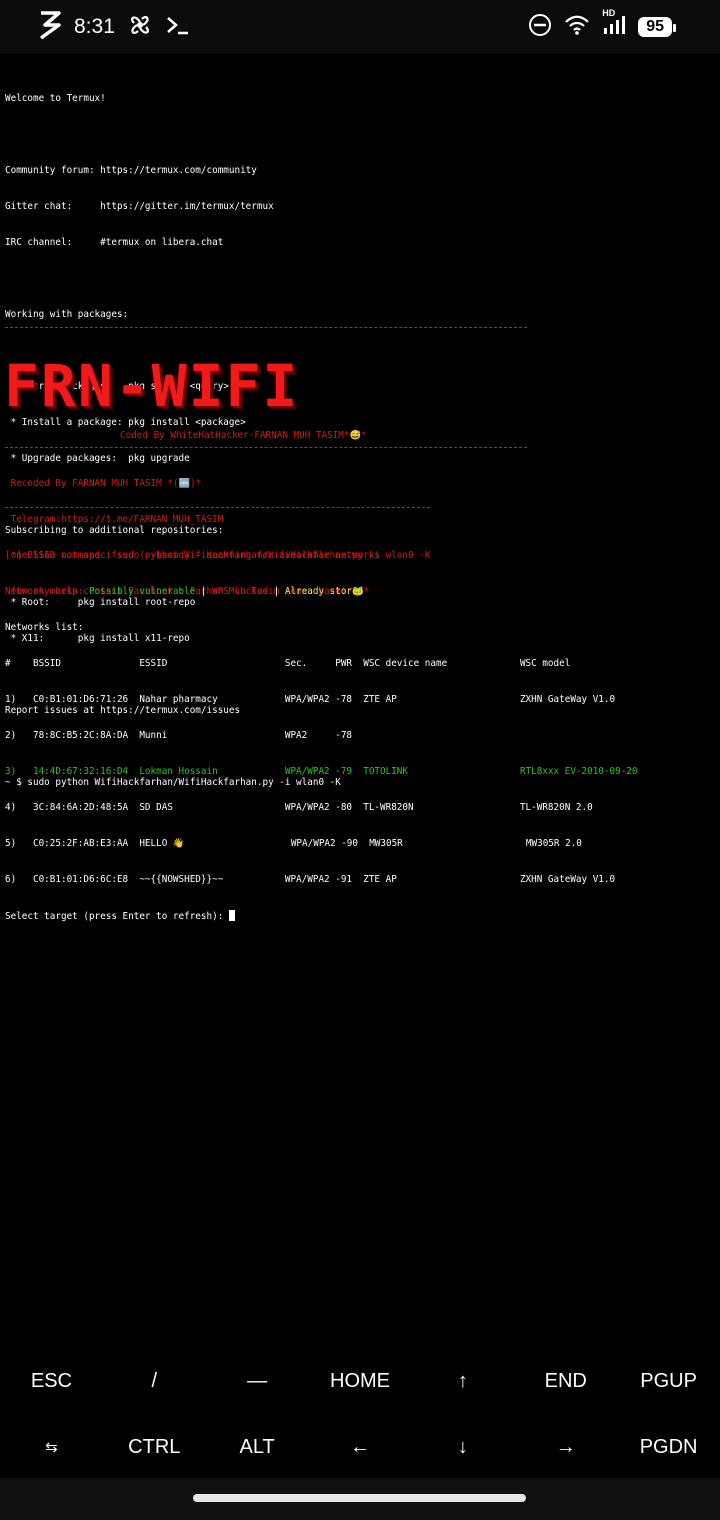 The width and height of the screenshot is (720, 1520). Describe the element at coordinates (360, 27) in the screenshot. I see `status-bar: 8:31 HD 95` at that location.